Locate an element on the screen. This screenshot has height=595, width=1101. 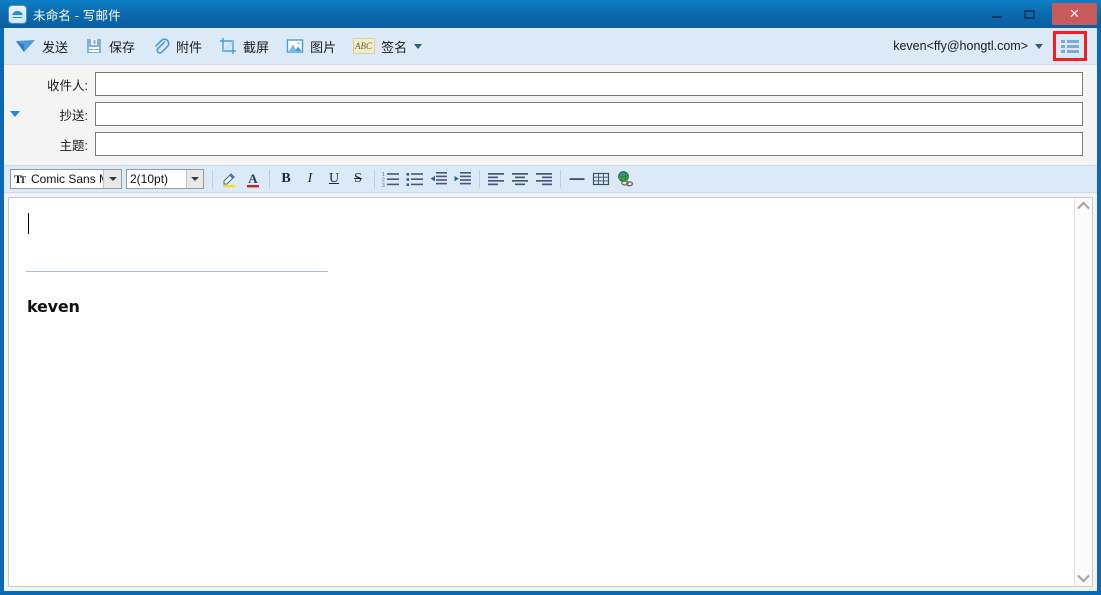
horizontal-rule-button is located at coordinates (577, 179).